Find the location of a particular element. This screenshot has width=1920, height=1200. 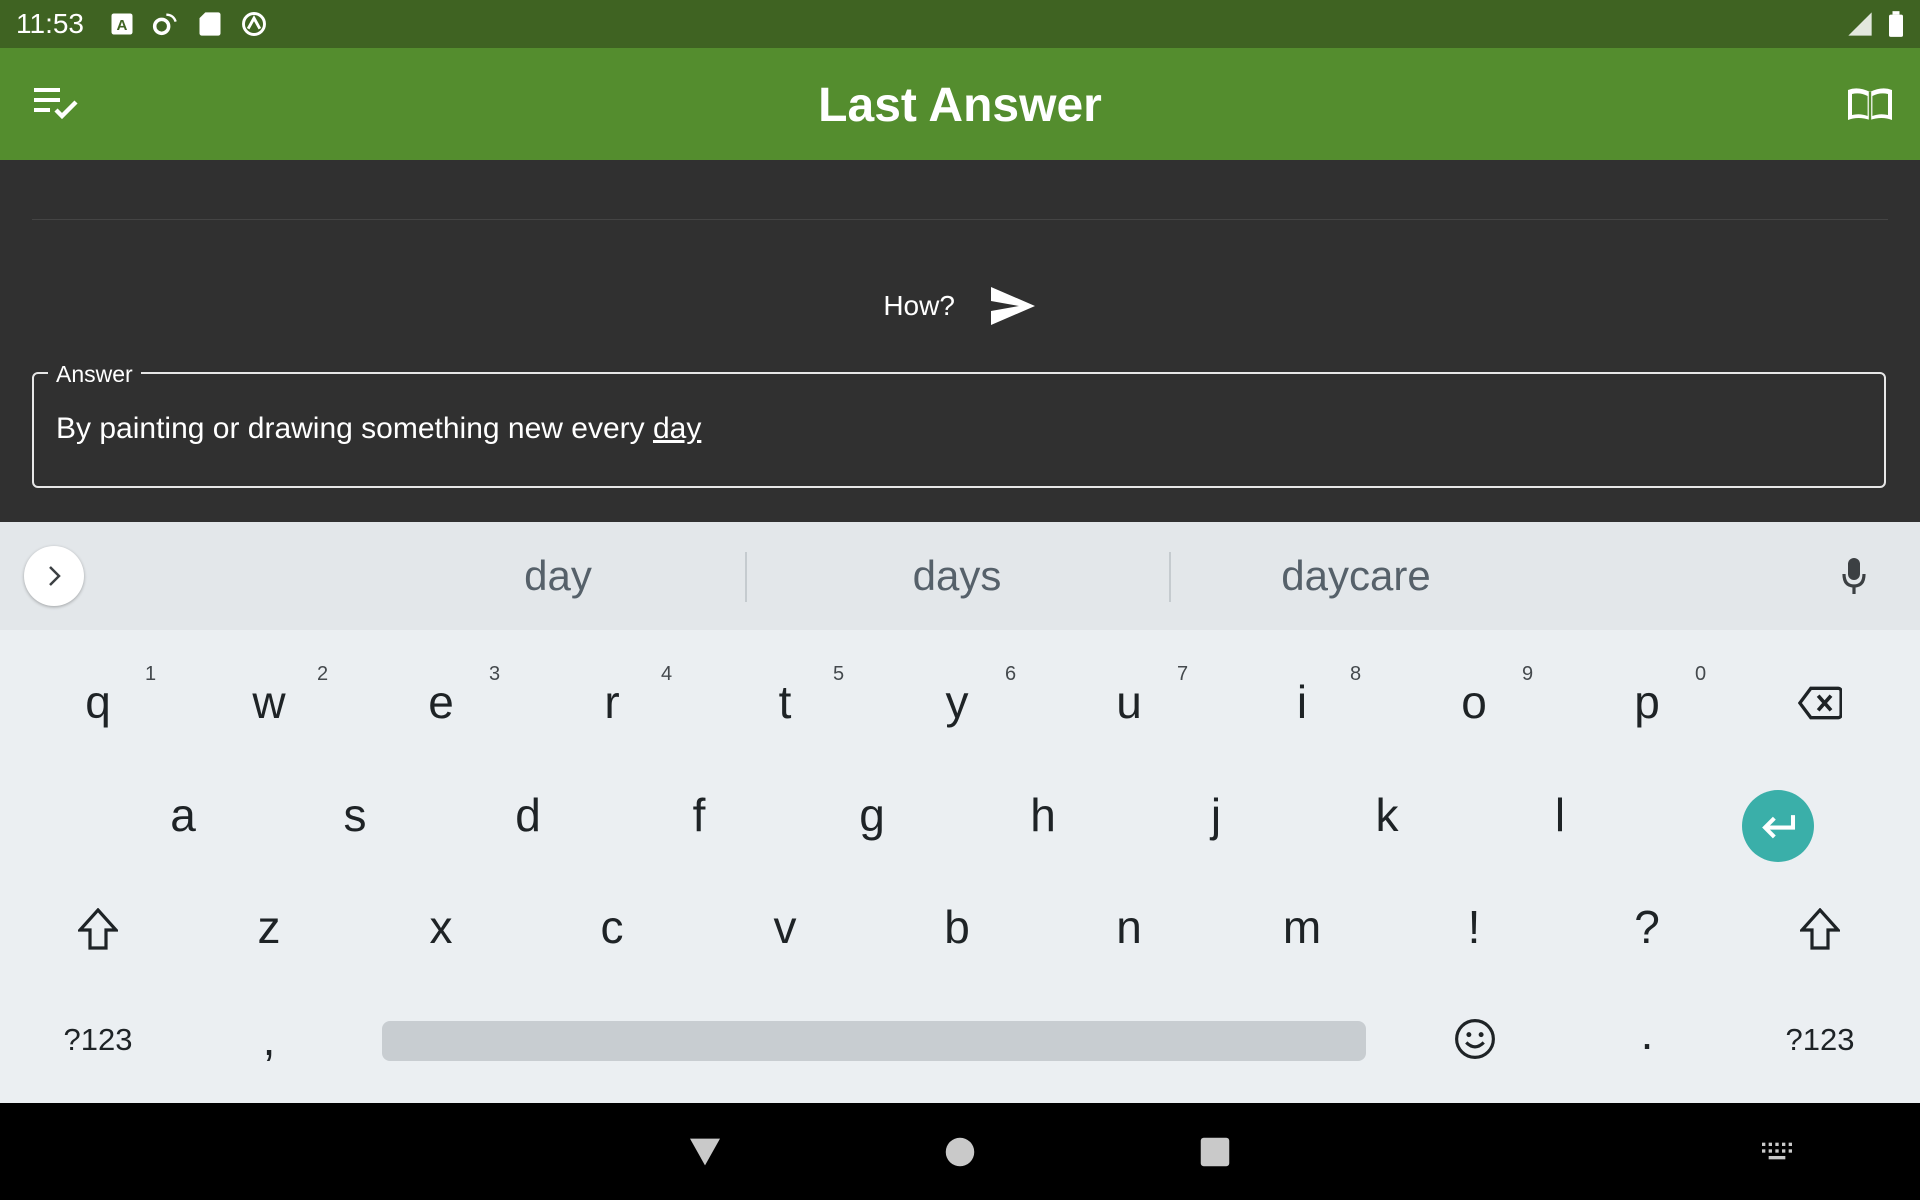

back-nav-icon is located at coordinates (705, 1152).